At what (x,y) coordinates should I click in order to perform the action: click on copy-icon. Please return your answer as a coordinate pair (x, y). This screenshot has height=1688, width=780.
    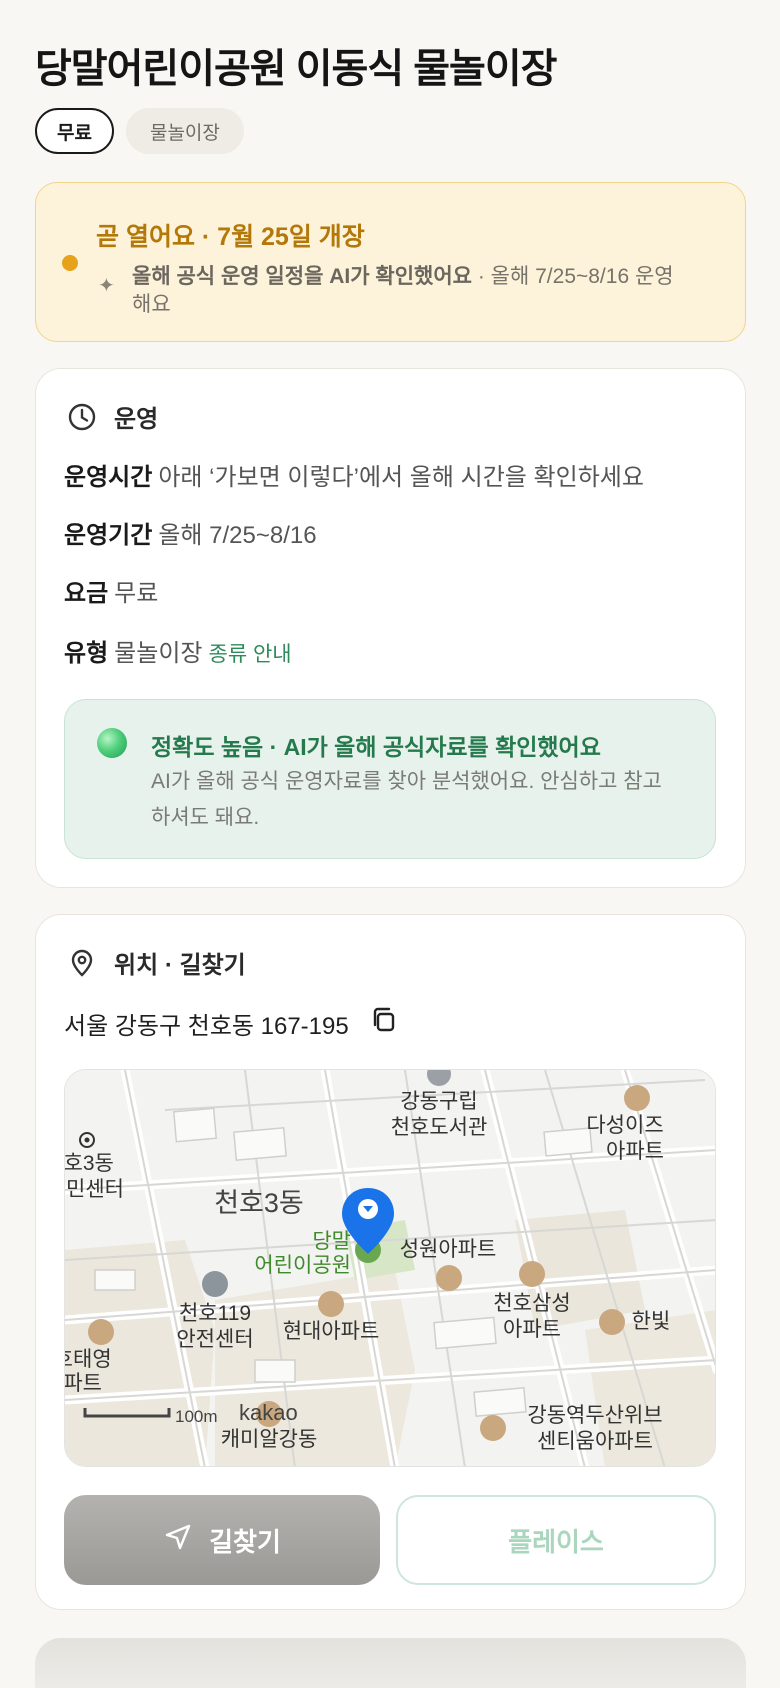
    Looking at the image, I should click on (384, 1023).